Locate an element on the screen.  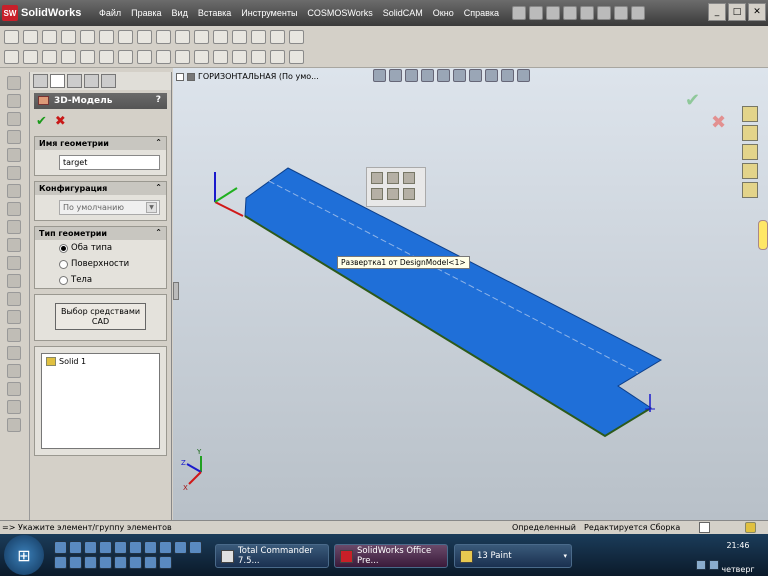
configuration-header: Конфигурация ⌃ is located at coordinates (100, 188).